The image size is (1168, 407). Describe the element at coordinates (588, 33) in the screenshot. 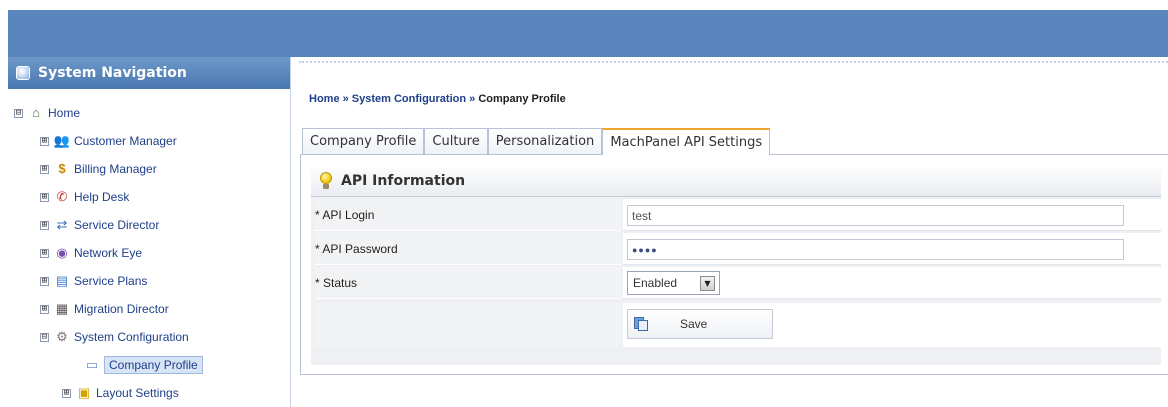

I see `header-bar` at that location.